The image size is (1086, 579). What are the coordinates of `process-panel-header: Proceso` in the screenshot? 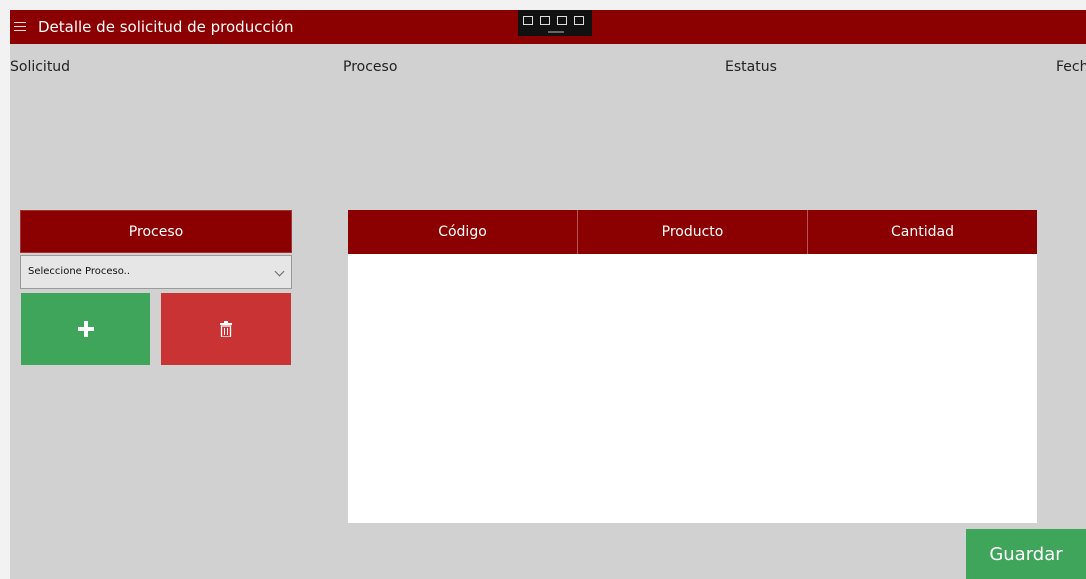 It's located at (156, 231).